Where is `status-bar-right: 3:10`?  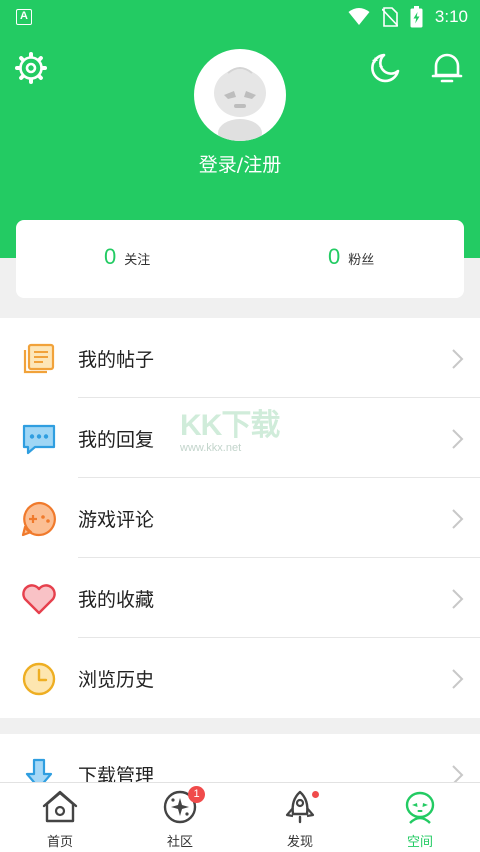 status-bar-right: 3:10 is located at coordinates (408, 17).